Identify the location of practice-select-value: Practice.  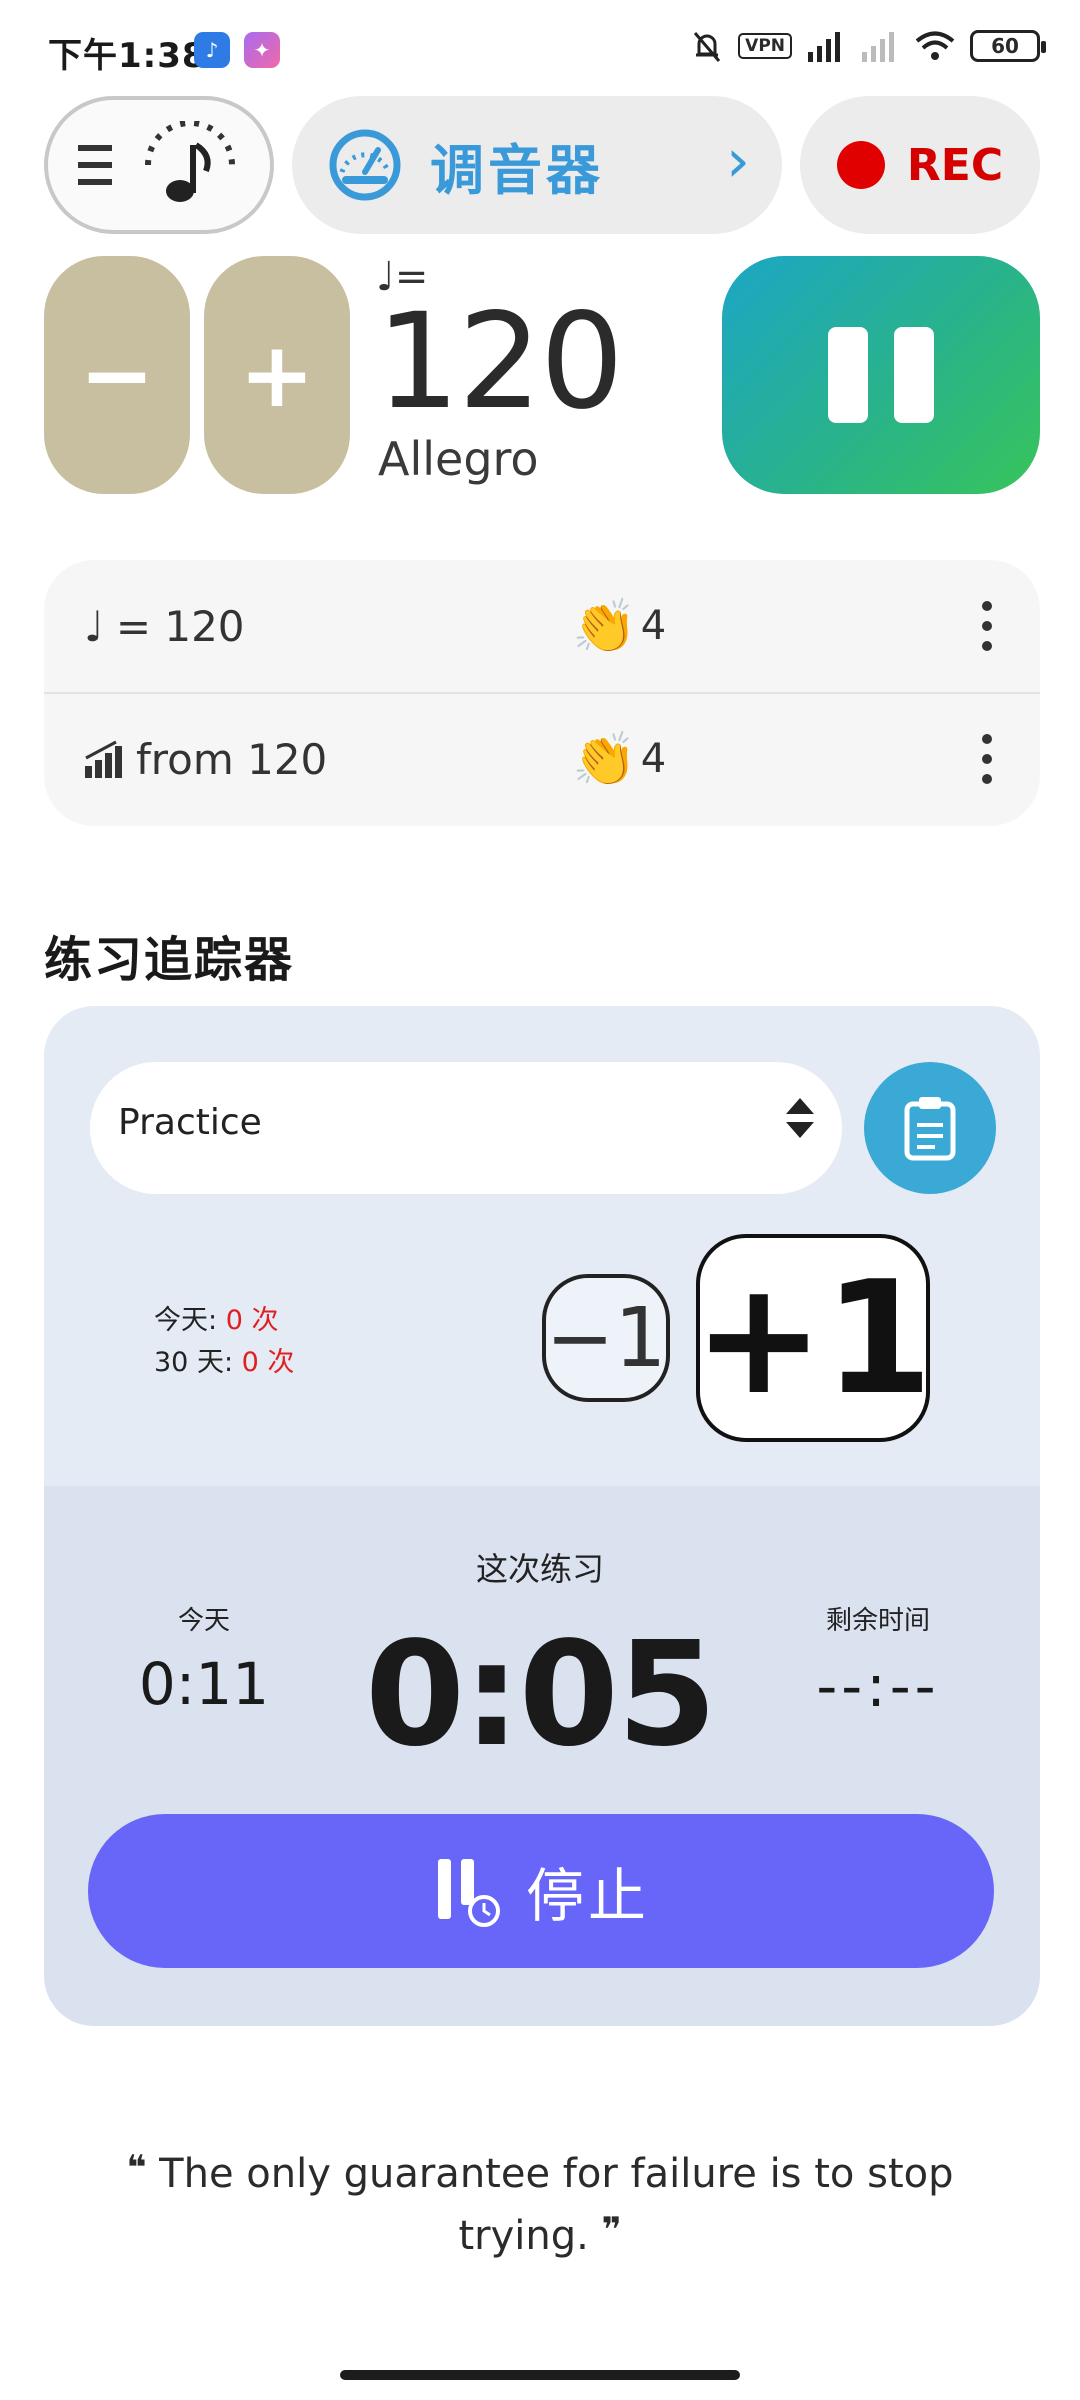
(190, 1122).